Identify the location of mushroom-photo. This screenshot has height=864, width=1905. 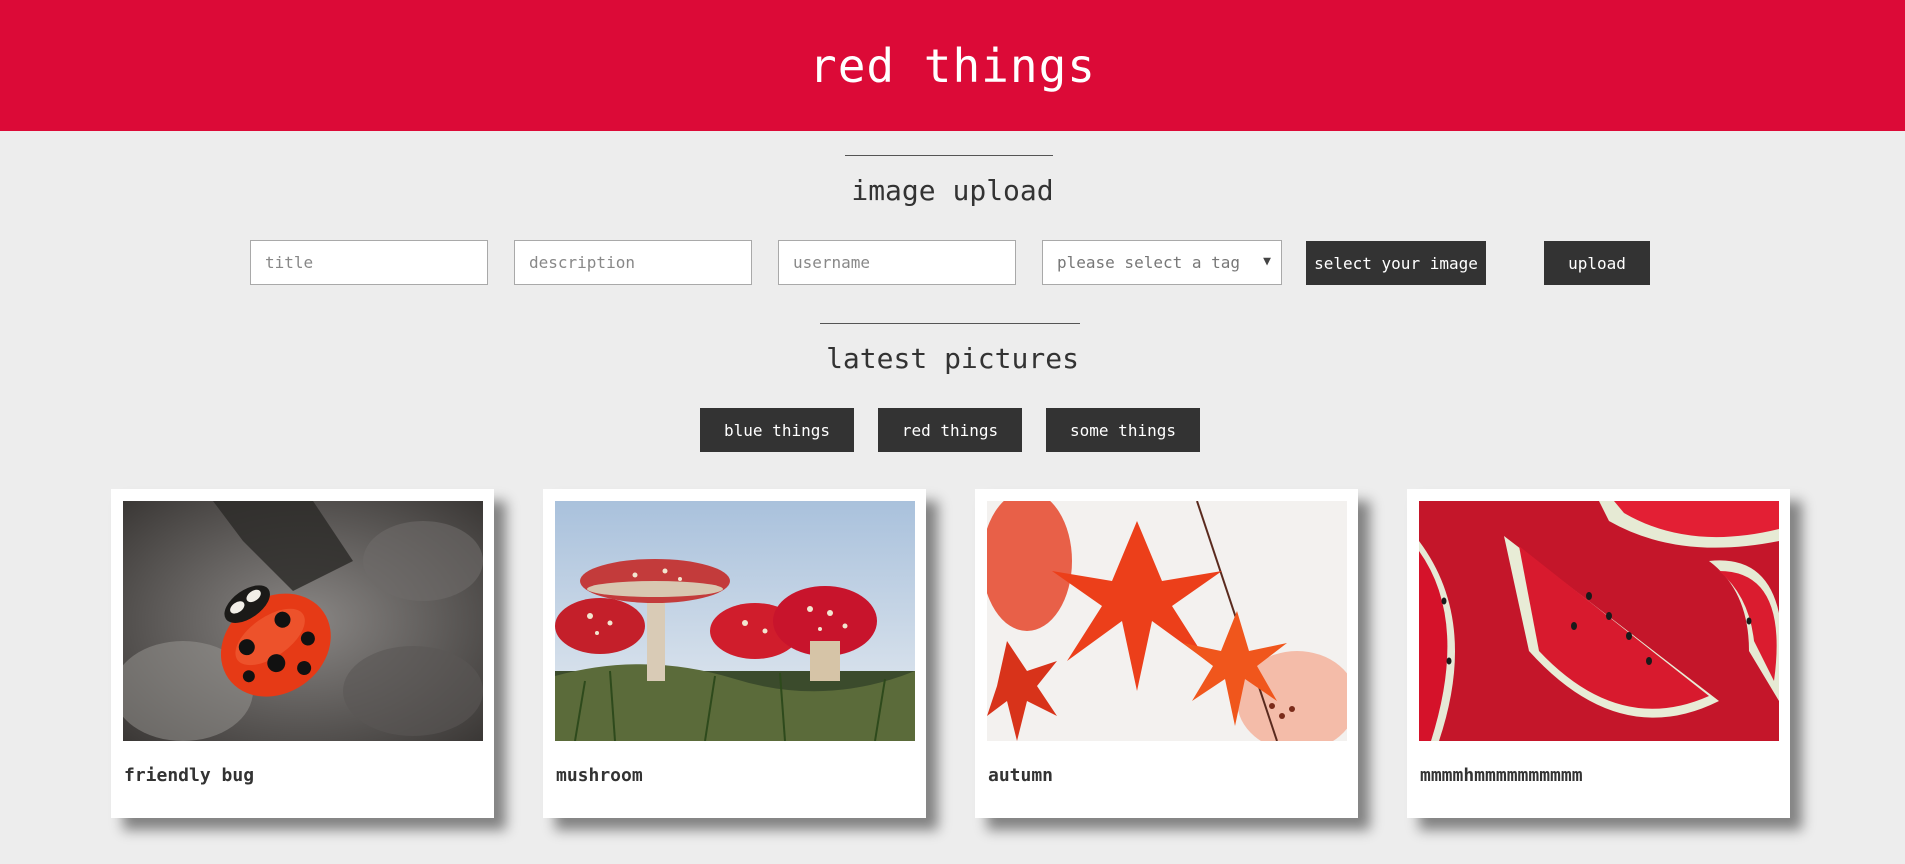
(735, 621).